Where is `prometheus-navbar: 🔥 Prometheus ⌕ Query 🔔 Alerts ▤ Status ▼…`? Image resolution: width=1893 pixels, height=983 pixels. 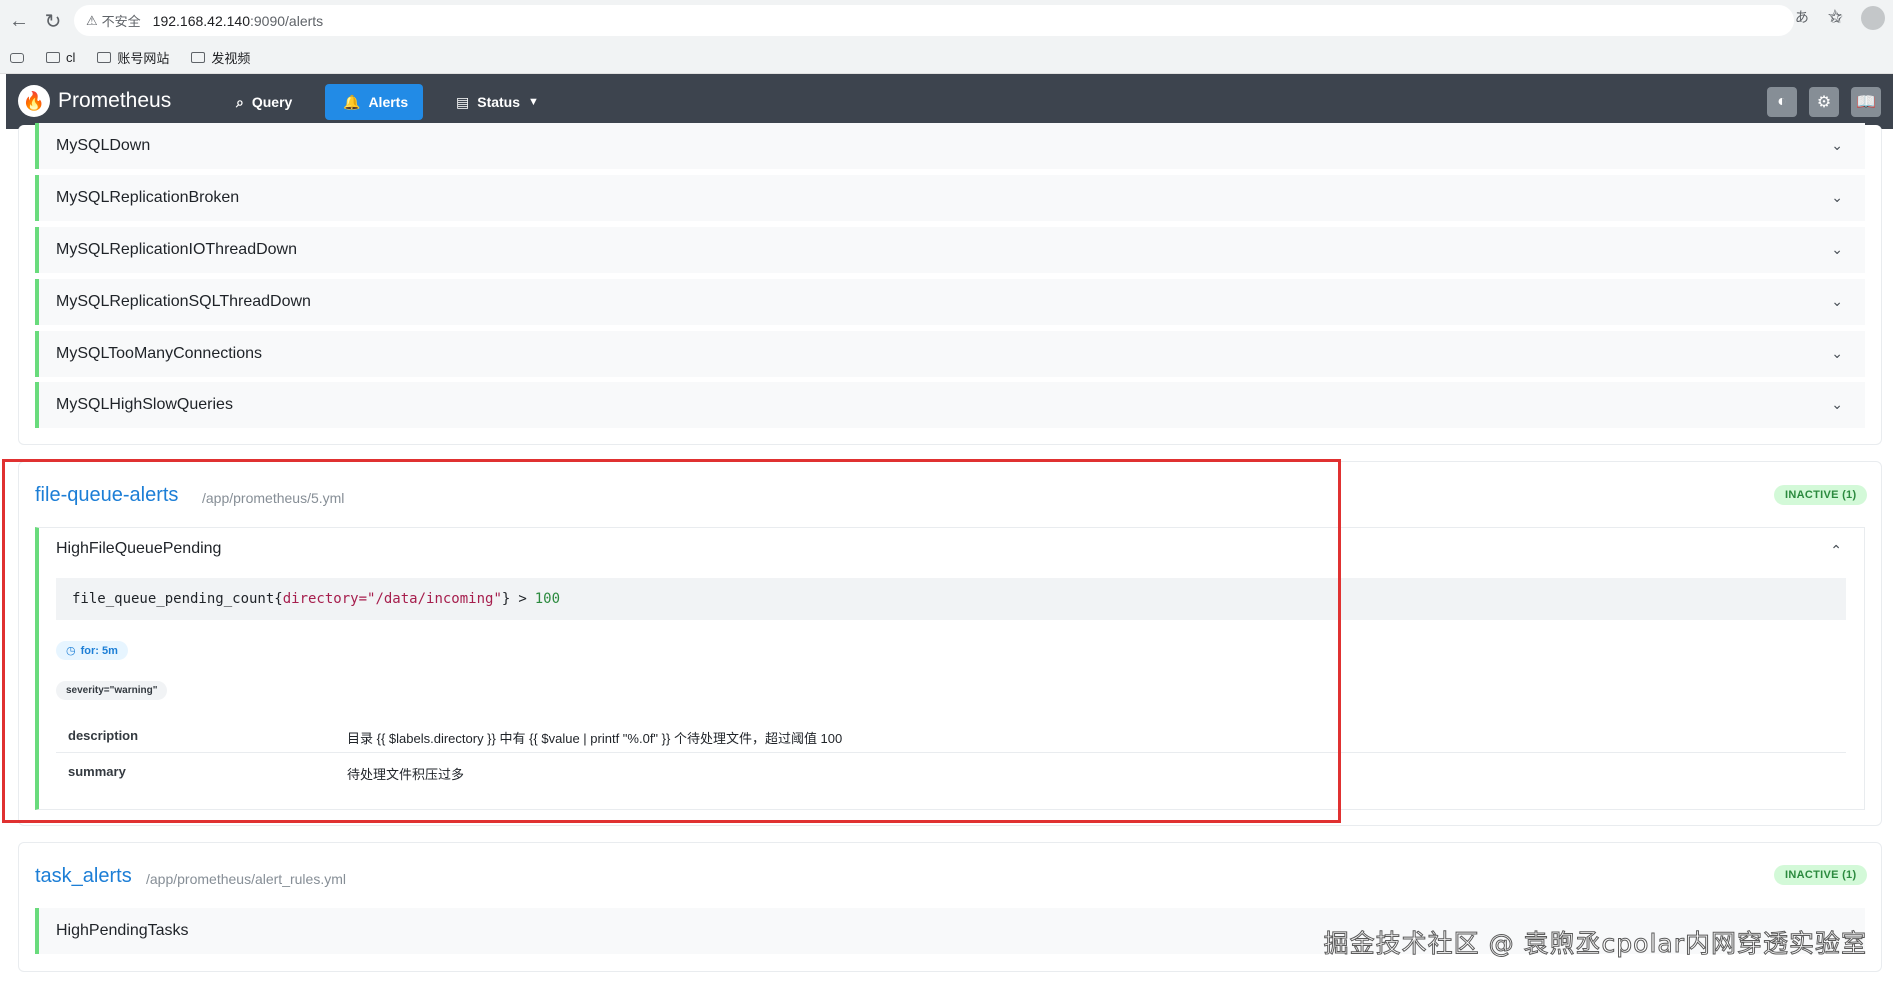
prometheus-navbar: 🔥 Prometheus ⌕ Query 🔔 Alerts ▤ Status ▼… is located at coordinates (949, 101).